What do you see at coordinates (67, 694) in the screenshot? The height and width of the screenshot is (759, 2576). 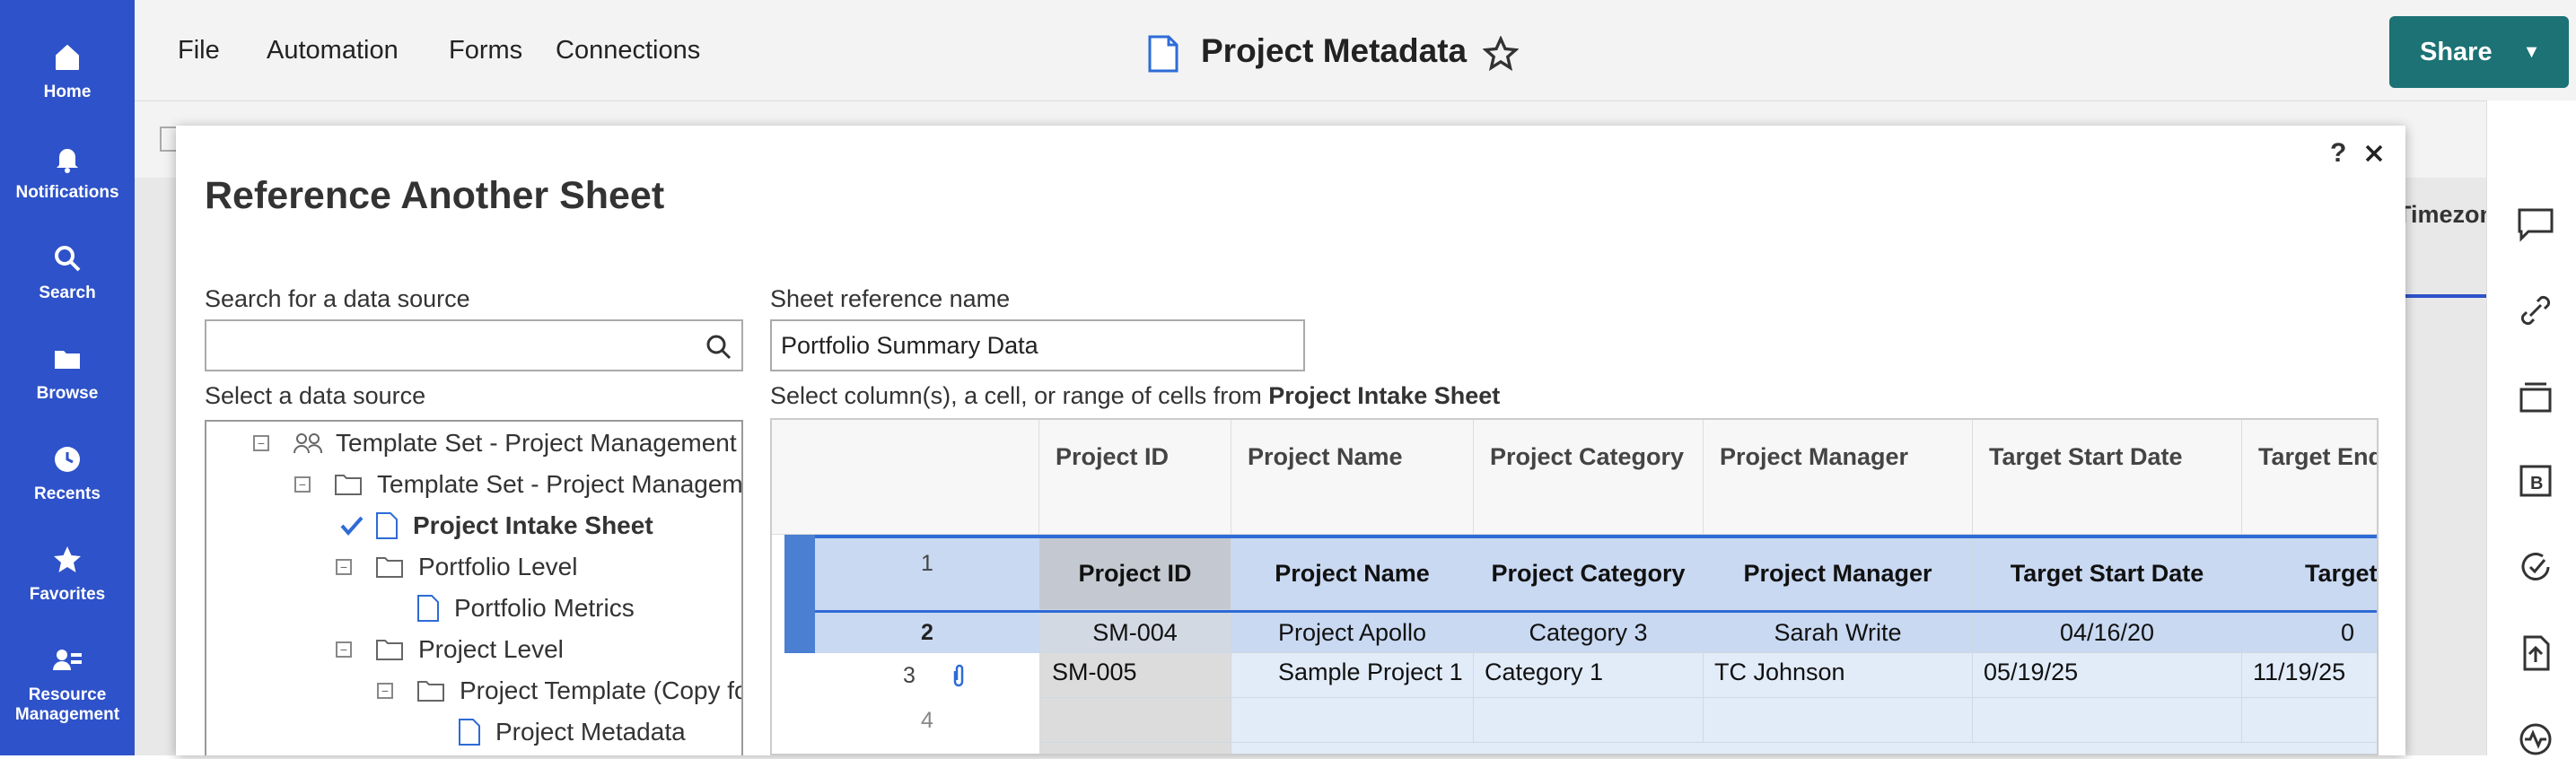 I see `nav-resource-label: Resource` at bounding box center [67, 694].